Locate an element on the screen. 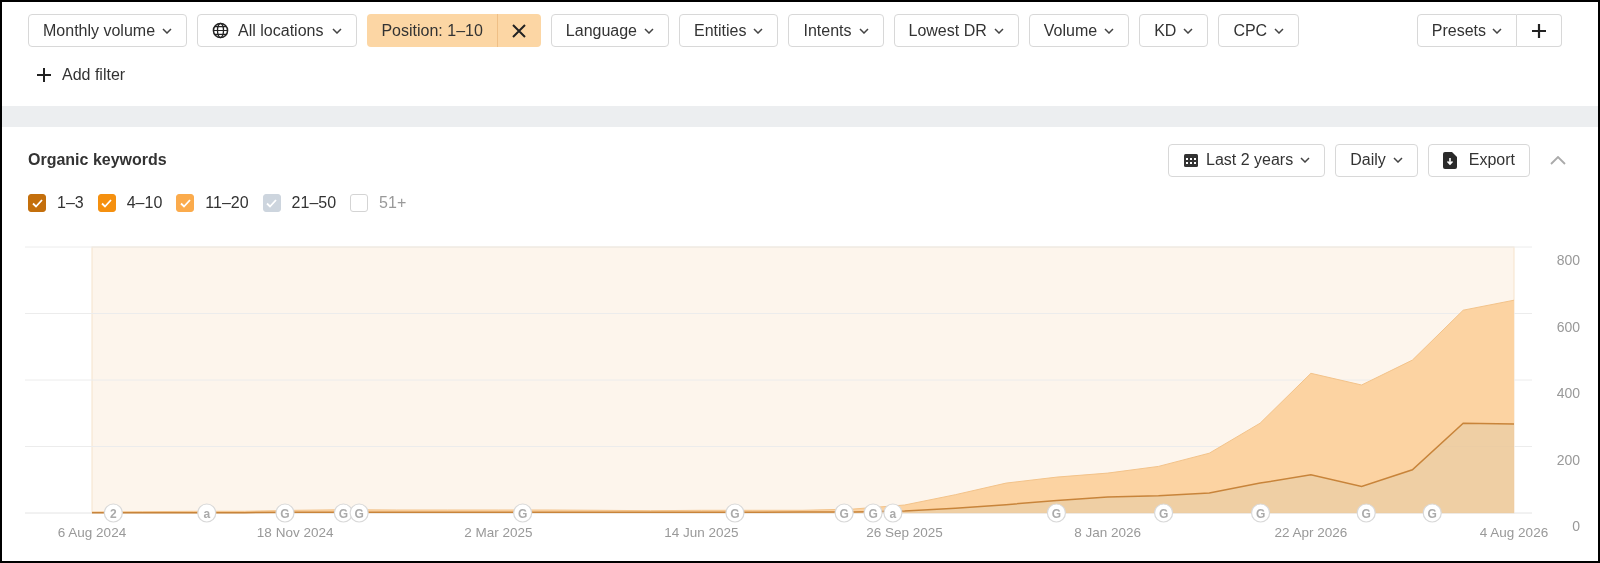 This screenshot has height=563, width=1600. legend-checkbox: 4–10 is located at coordinates (130, 203).